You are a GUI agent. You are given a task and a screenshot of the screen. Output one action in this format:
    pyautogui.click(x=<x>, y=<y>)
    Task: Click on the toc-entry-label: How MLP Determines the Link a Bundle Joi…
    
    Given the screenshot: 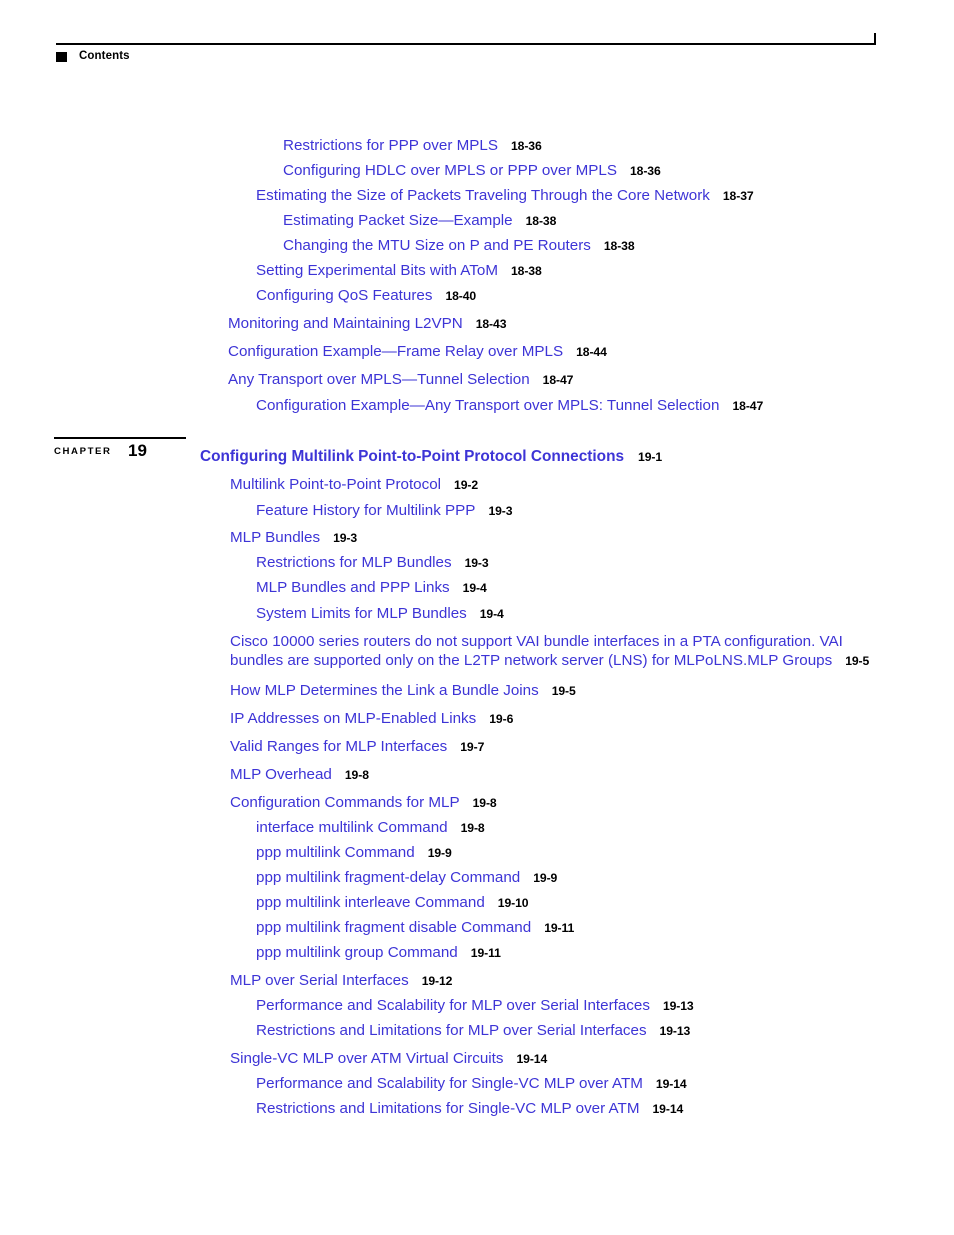 What is the action you would take?
    pyautogui.click(x=384, y=690)
    